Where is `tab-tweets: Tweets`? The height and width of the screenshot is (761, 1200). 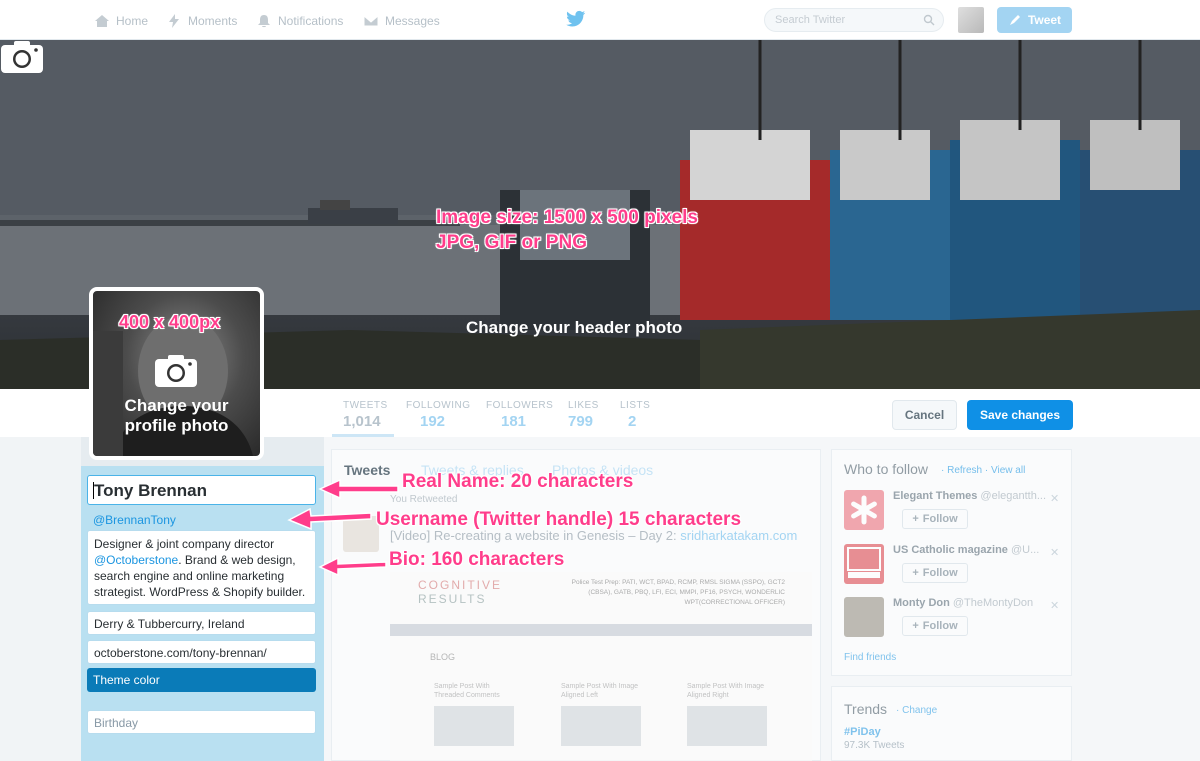 tab-tweets: Tweets is located at coordinates (367, 470).